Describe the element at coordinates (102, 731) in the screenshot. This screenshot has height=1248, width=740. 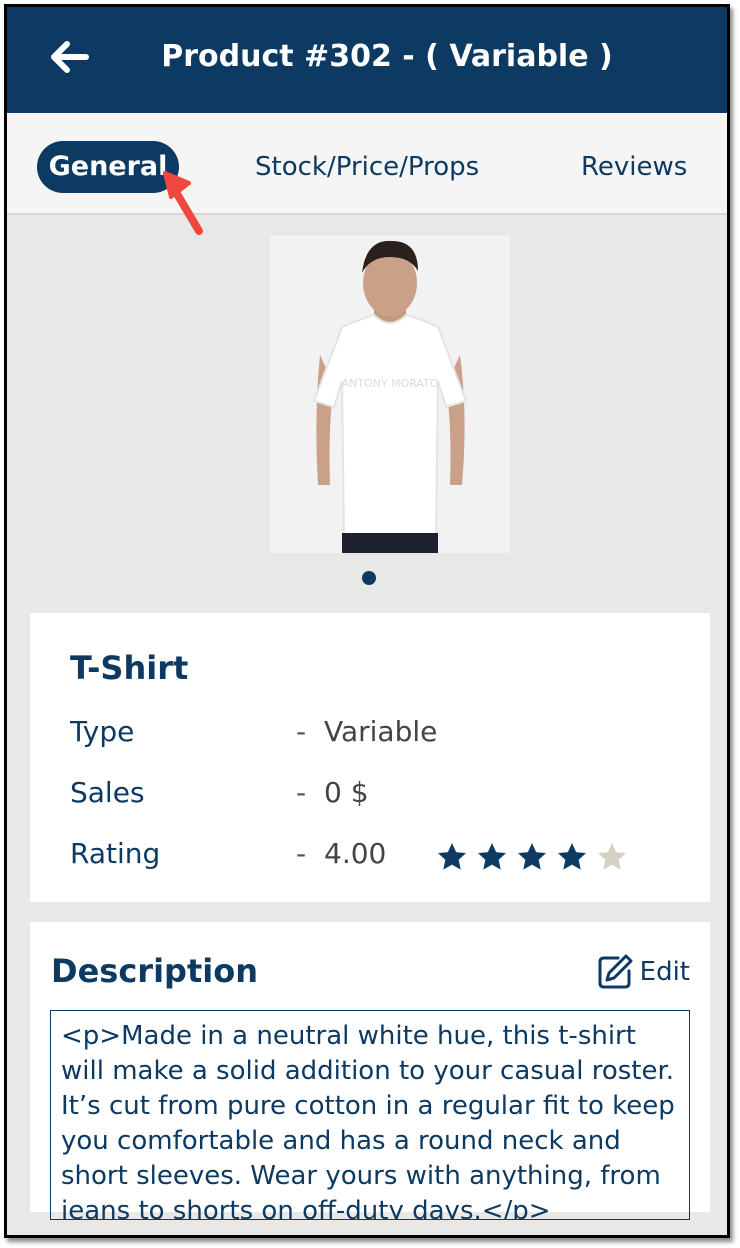
I see `info-label: Type` at that location.